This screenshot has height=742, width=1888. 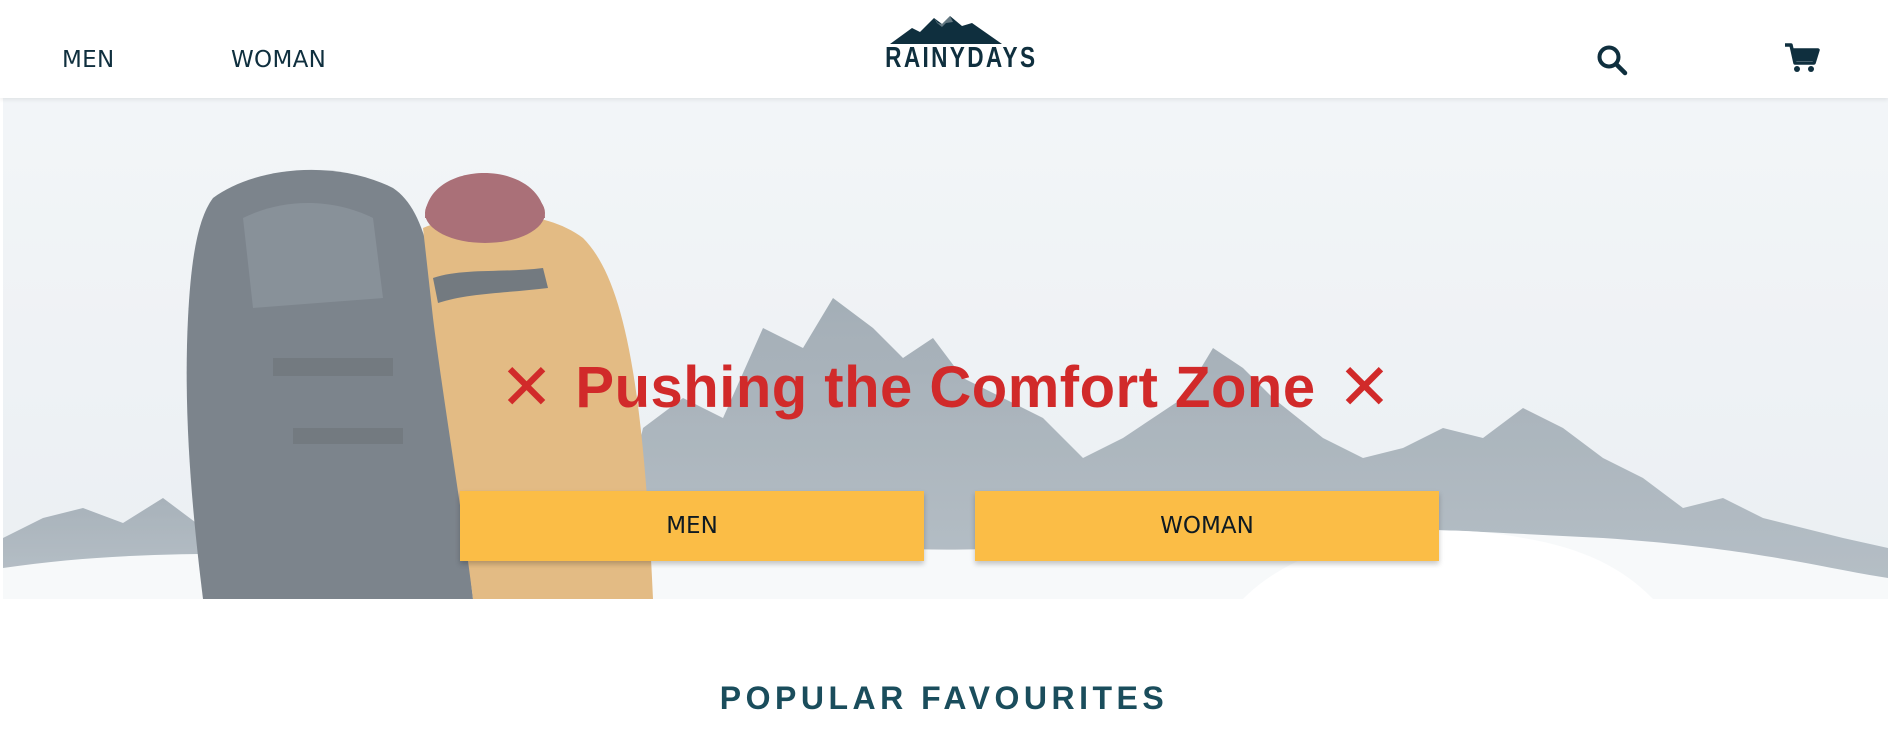 I want to click on shop-woman-button: WOMAN, so click(x=1207, y=526).